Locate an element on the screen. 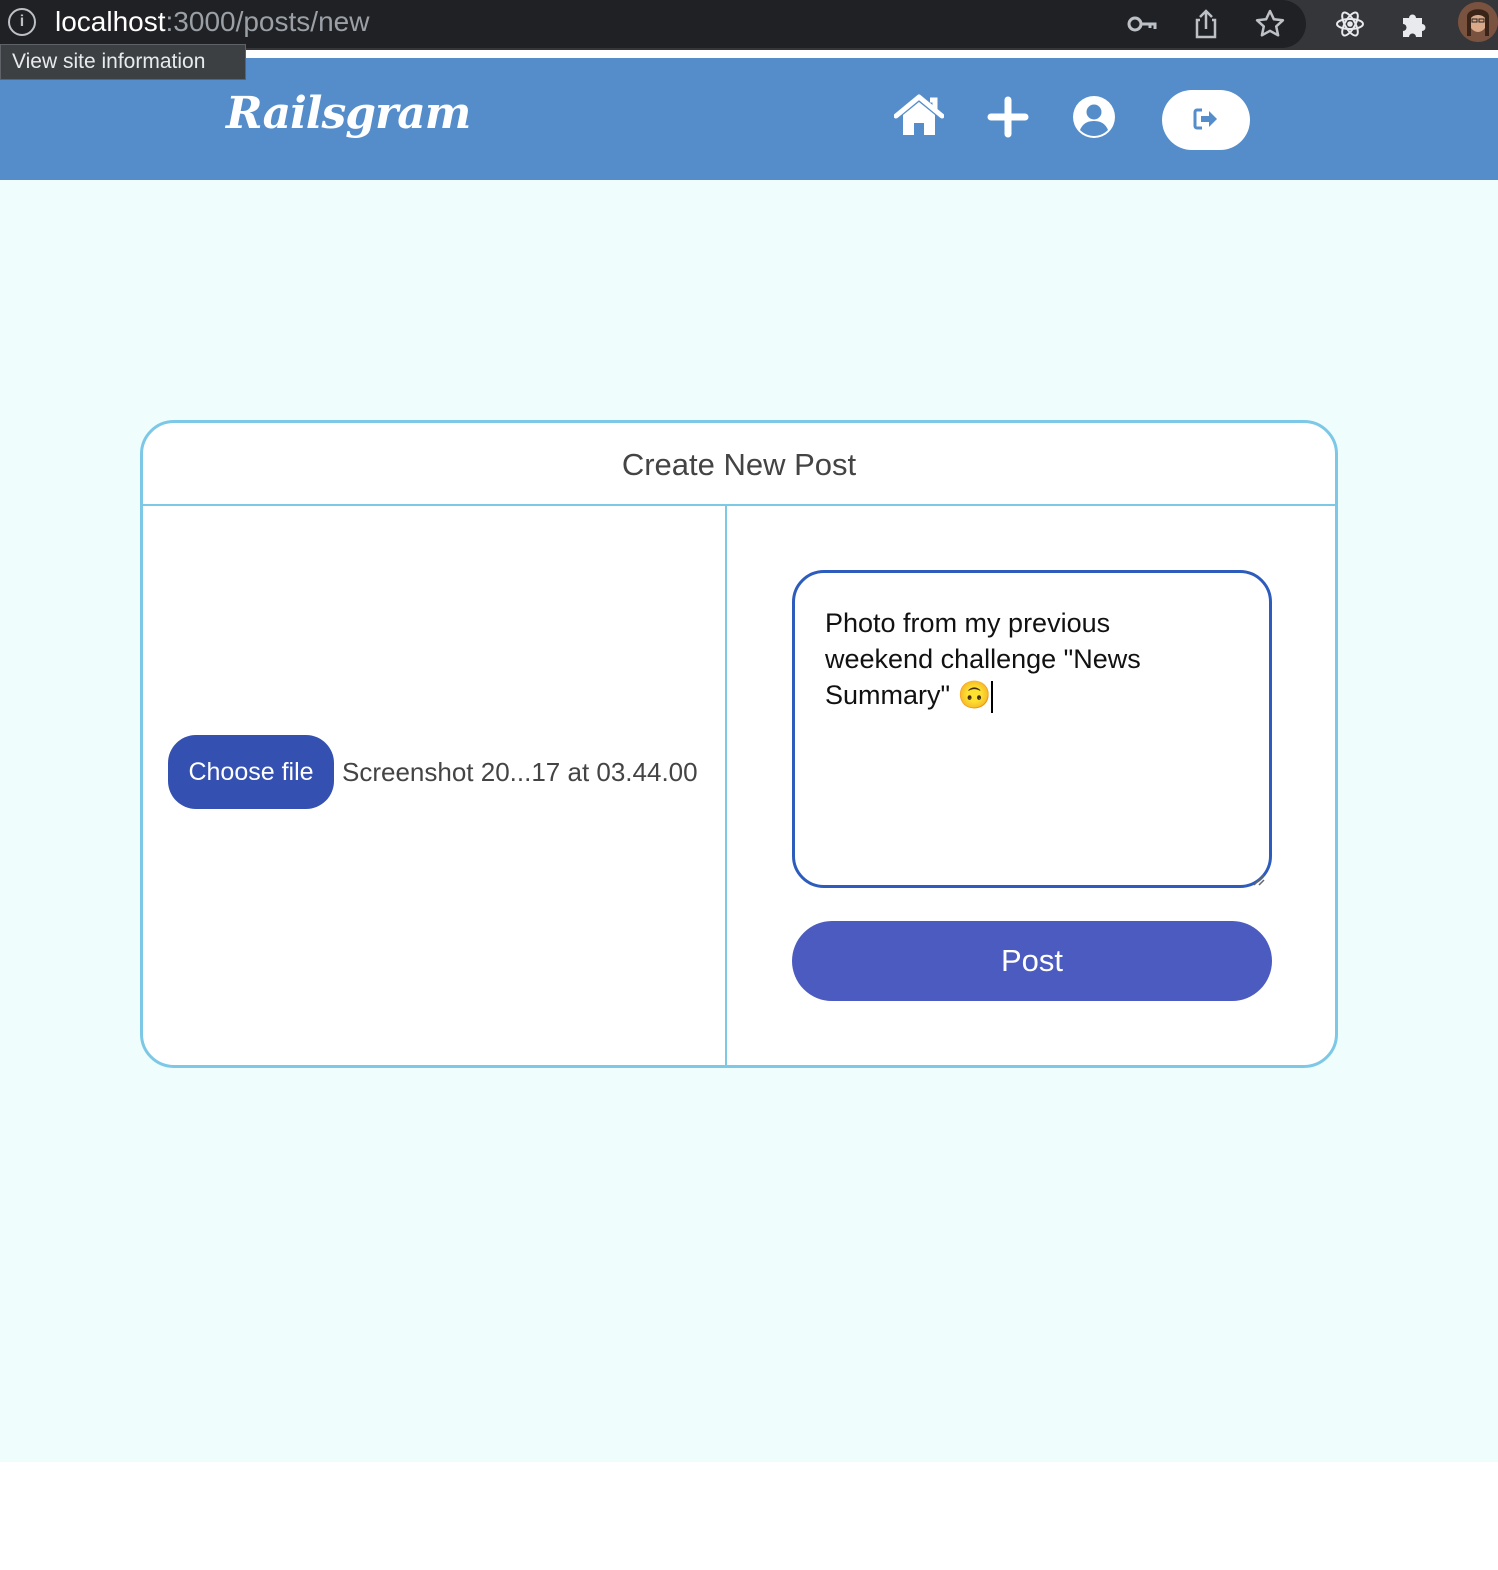  url-path: :3000/posts/new is located at coordinates (267, 21).